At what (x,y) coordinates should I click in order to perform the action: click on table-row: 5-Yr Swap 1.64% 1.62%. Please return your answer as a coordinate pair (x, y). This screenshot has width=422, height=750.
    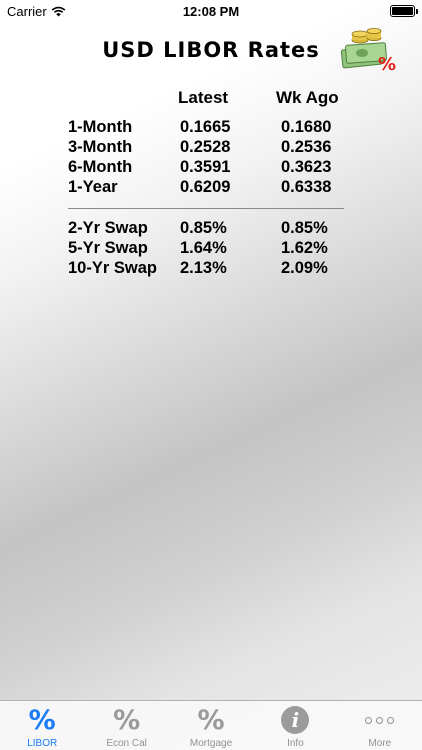
    Looking at the image, I should click on (208, 249).